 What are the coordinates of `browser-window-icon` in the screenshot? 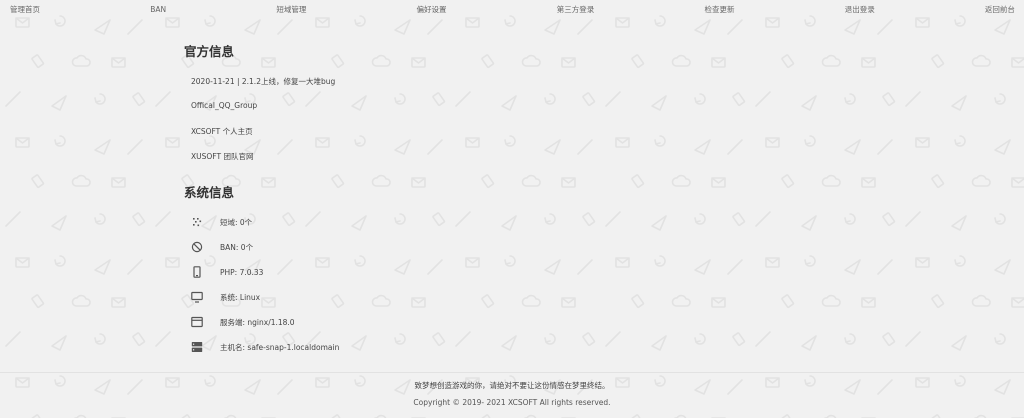 It's located at (197, 322).